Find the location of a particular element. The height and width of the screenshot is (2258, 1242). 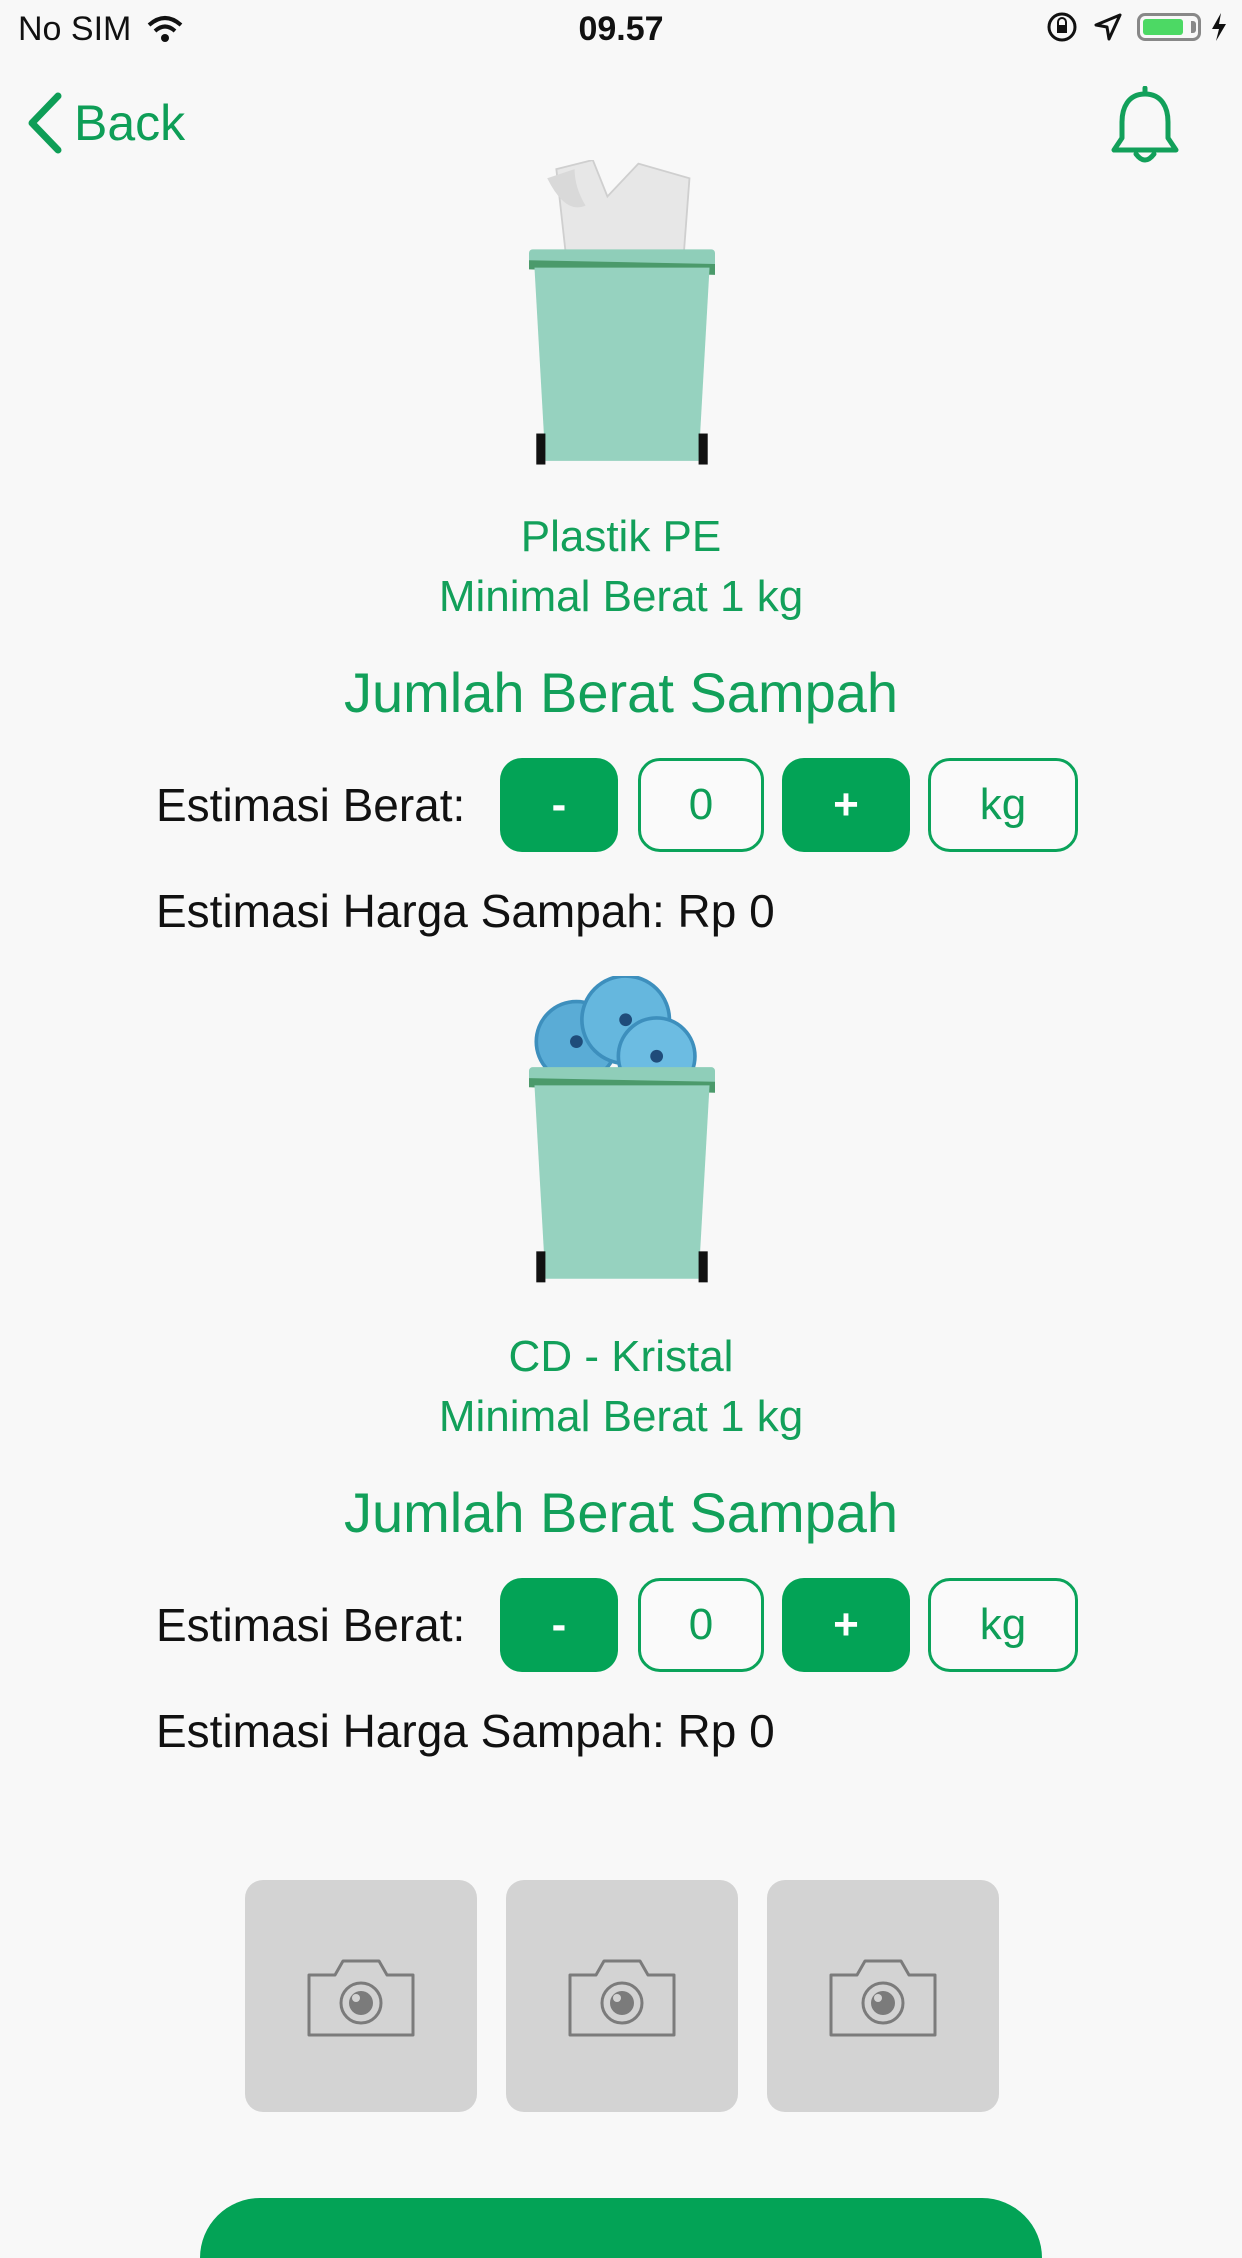

back-button: Back is located at coordinates (104, 123).